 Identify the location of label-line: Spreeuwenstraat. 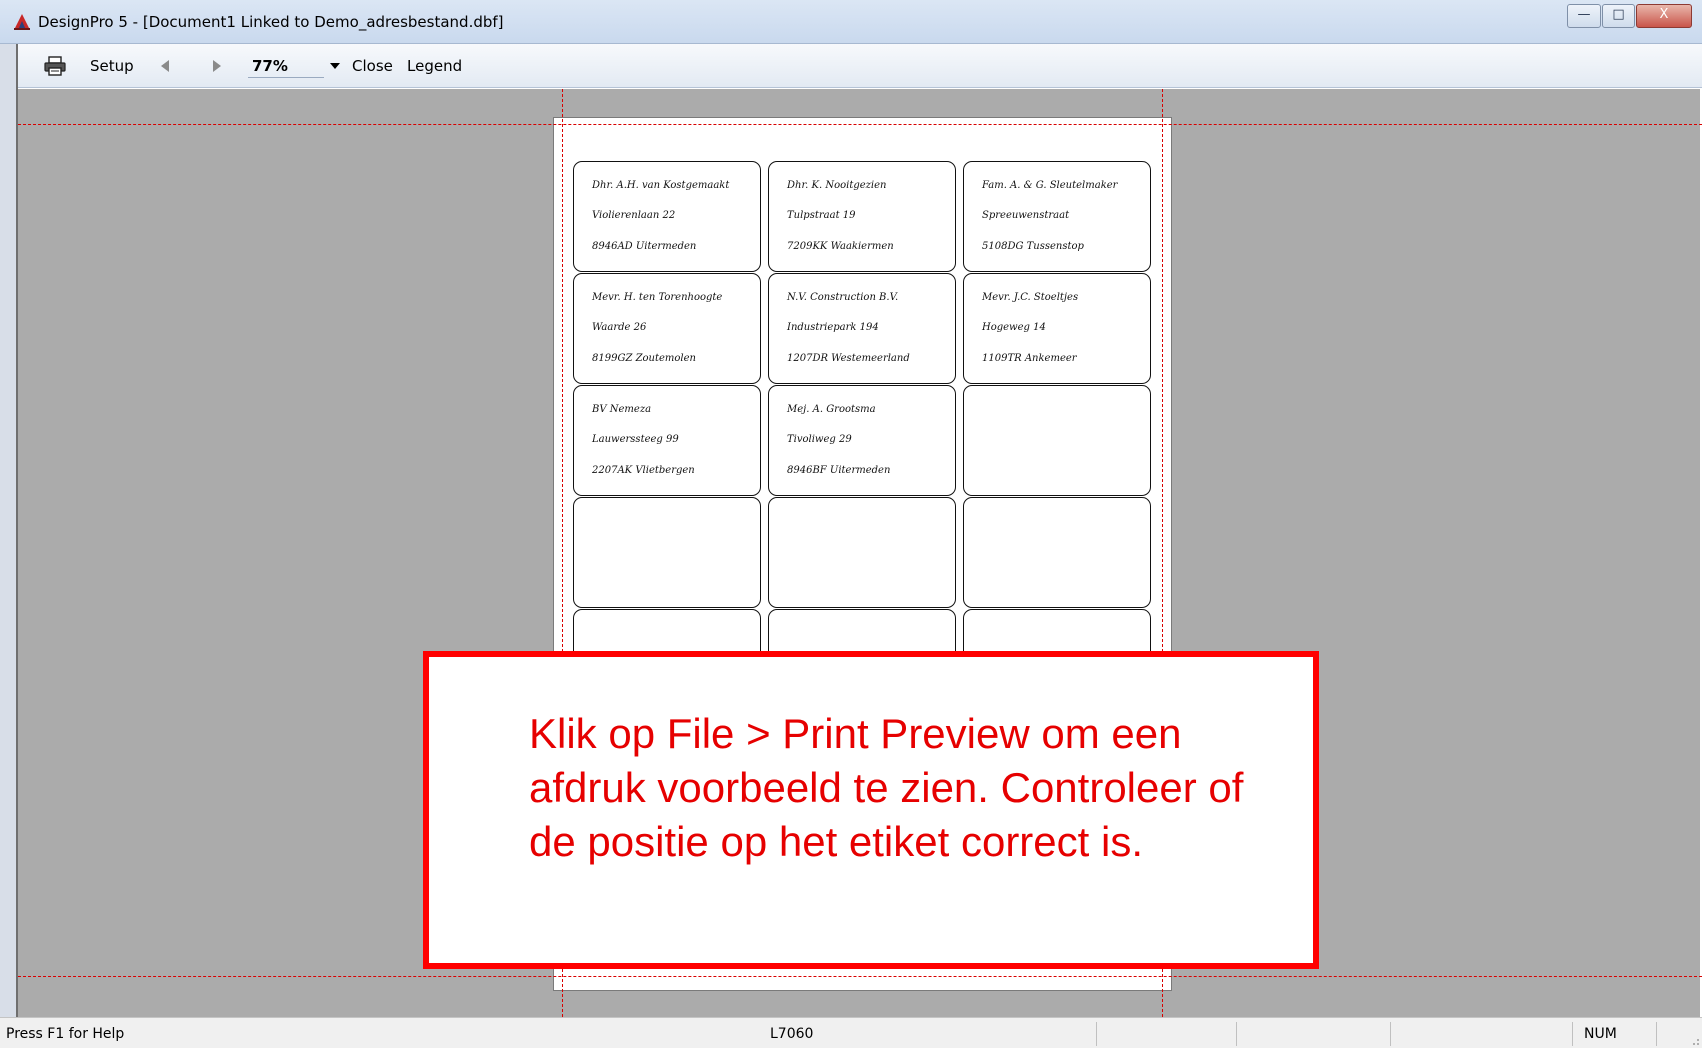
(1026, 215).